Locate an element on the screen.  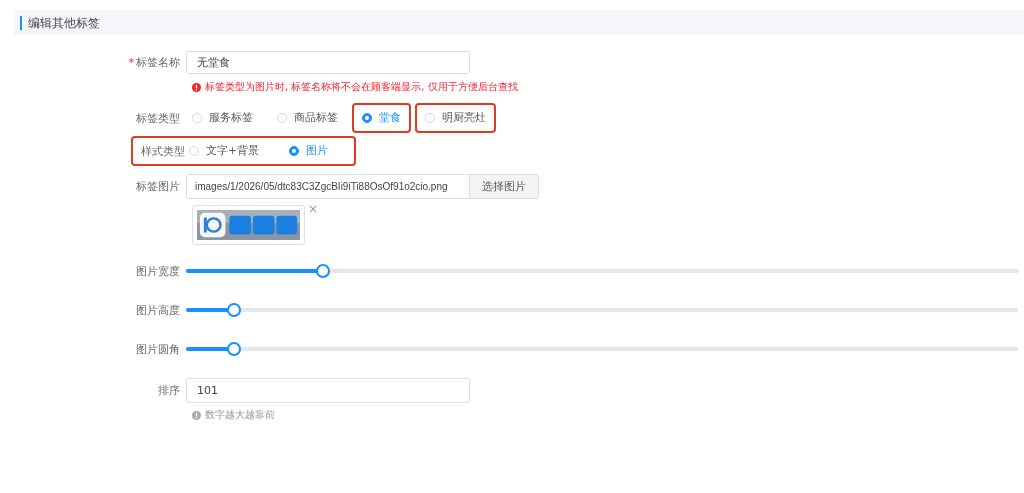
field-label: 标签名称 is located at coordinates (158, 62).